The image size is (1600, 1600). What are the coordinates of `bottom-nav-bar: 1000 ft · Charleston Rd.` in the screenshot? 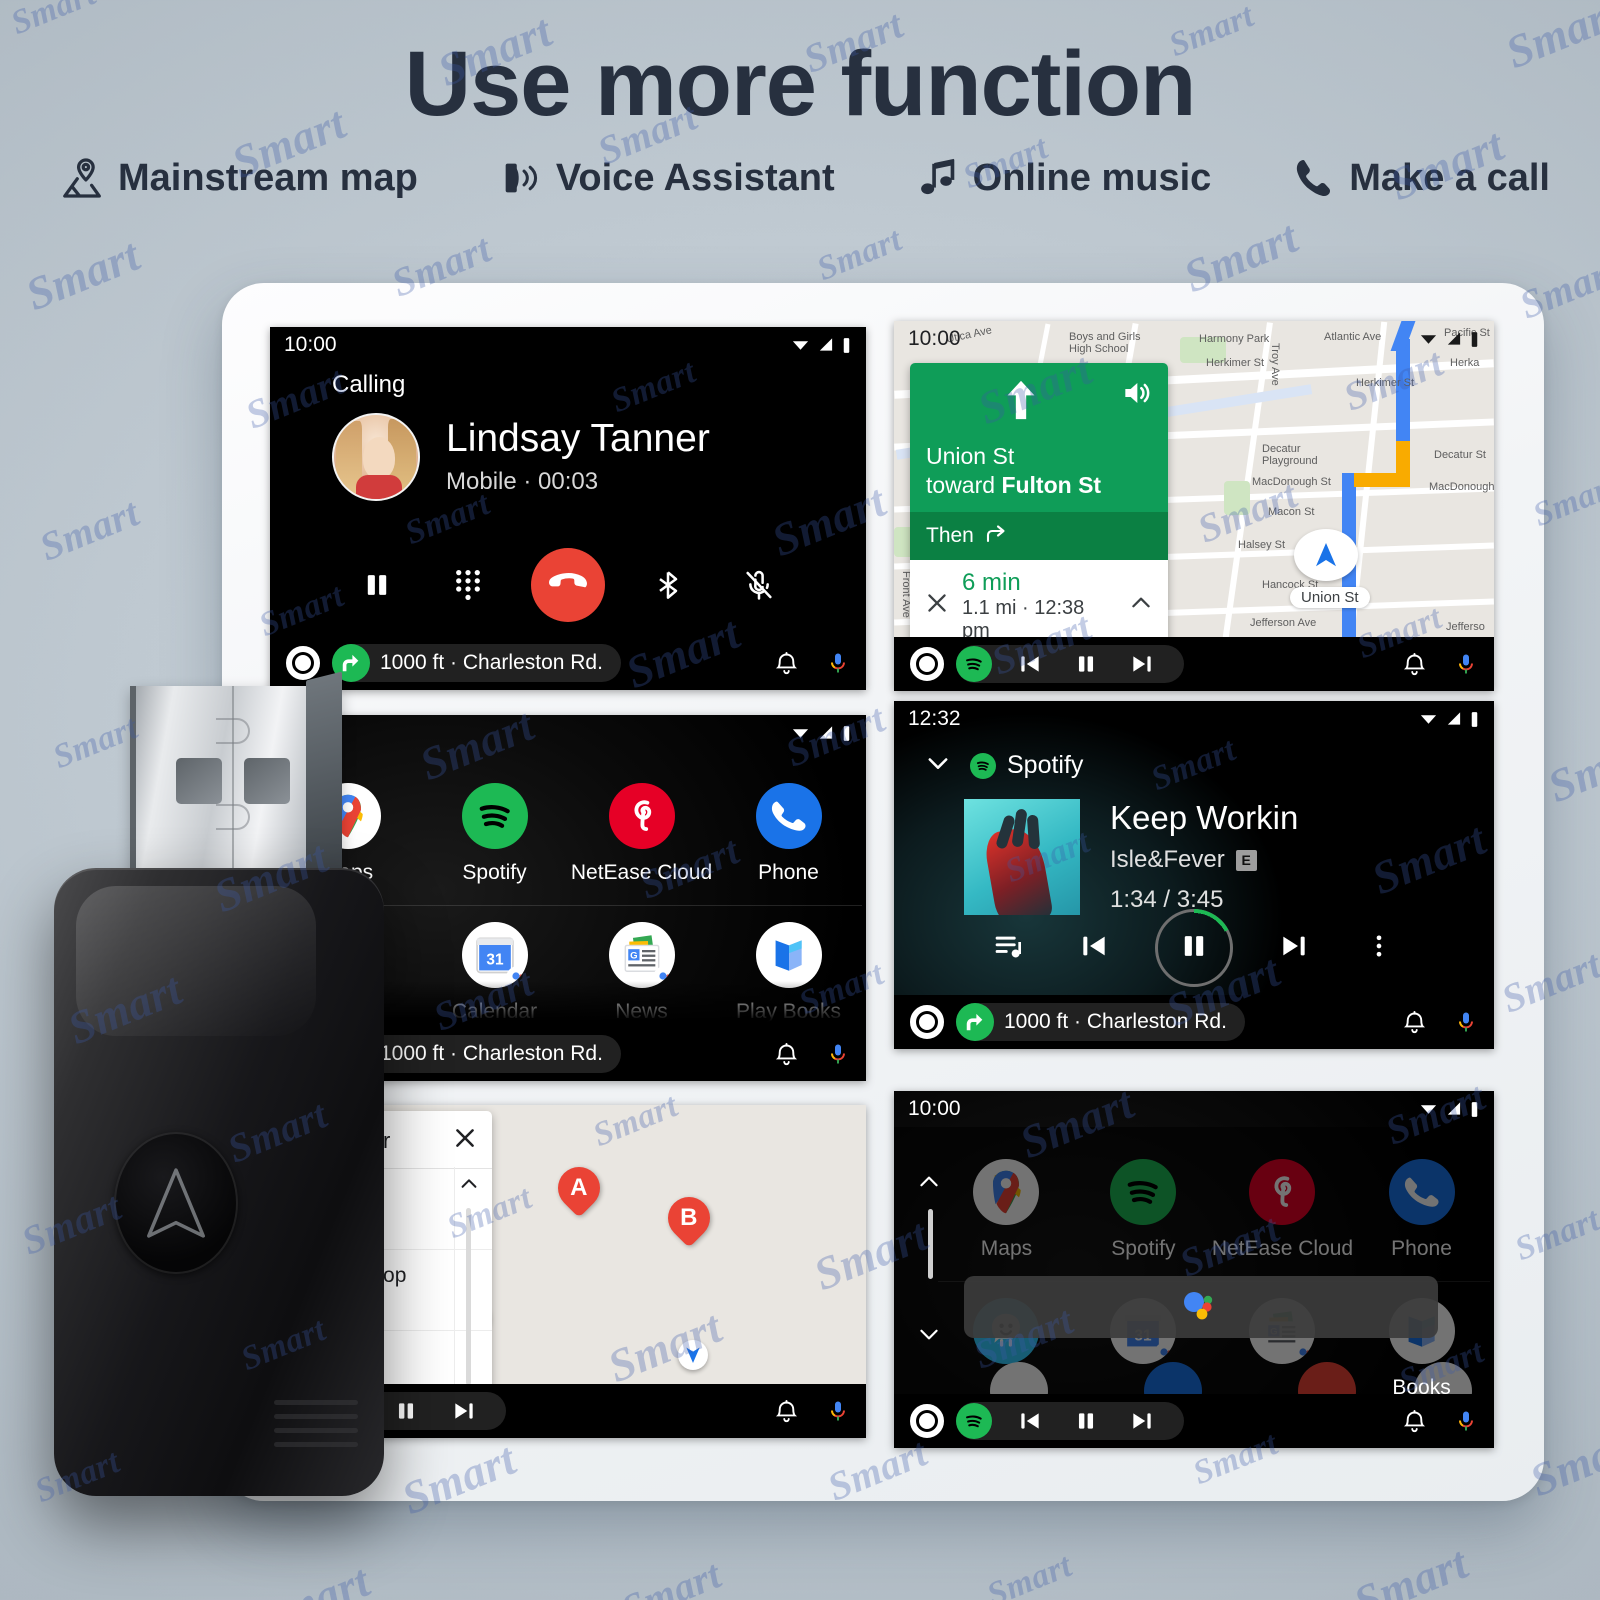 It's located at (1194, 1022).